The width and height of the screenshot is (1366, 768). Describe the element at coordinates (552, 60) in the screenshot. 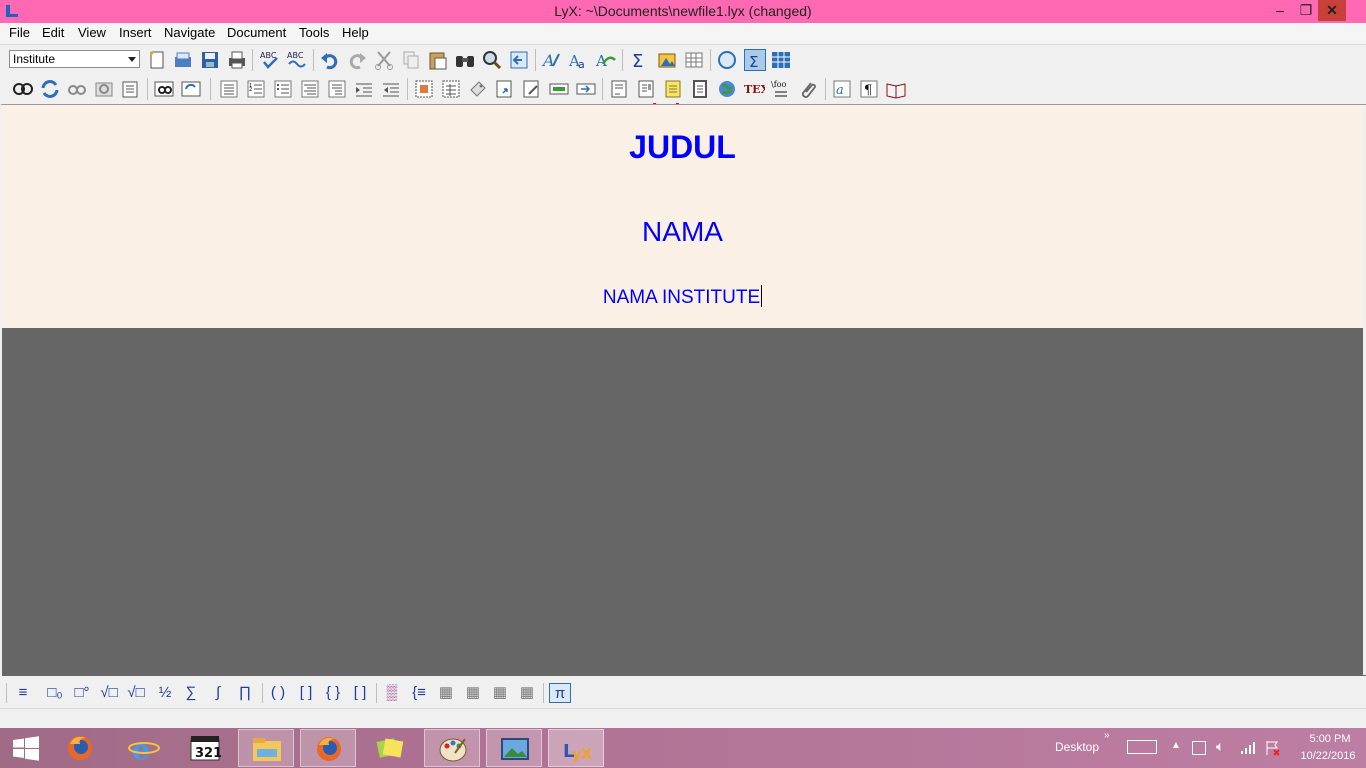

I see `text-style-icon: A` at that location.